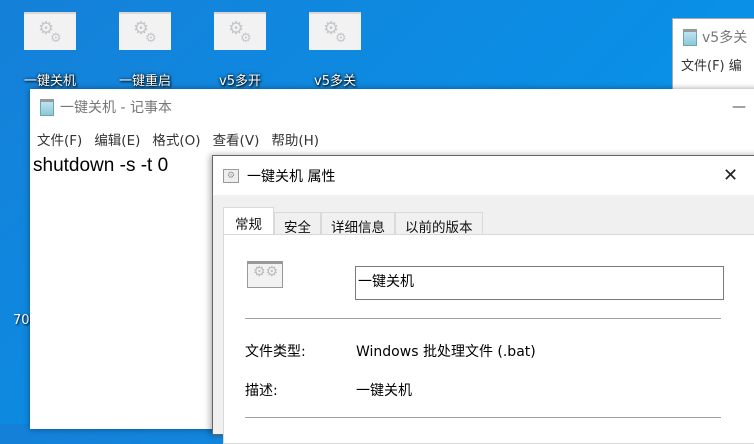 This screenshot has width=754, height=444. I want to click on desktop-icon-v5-open: ⚙ ⚙ v5多开, so click(240, 50).